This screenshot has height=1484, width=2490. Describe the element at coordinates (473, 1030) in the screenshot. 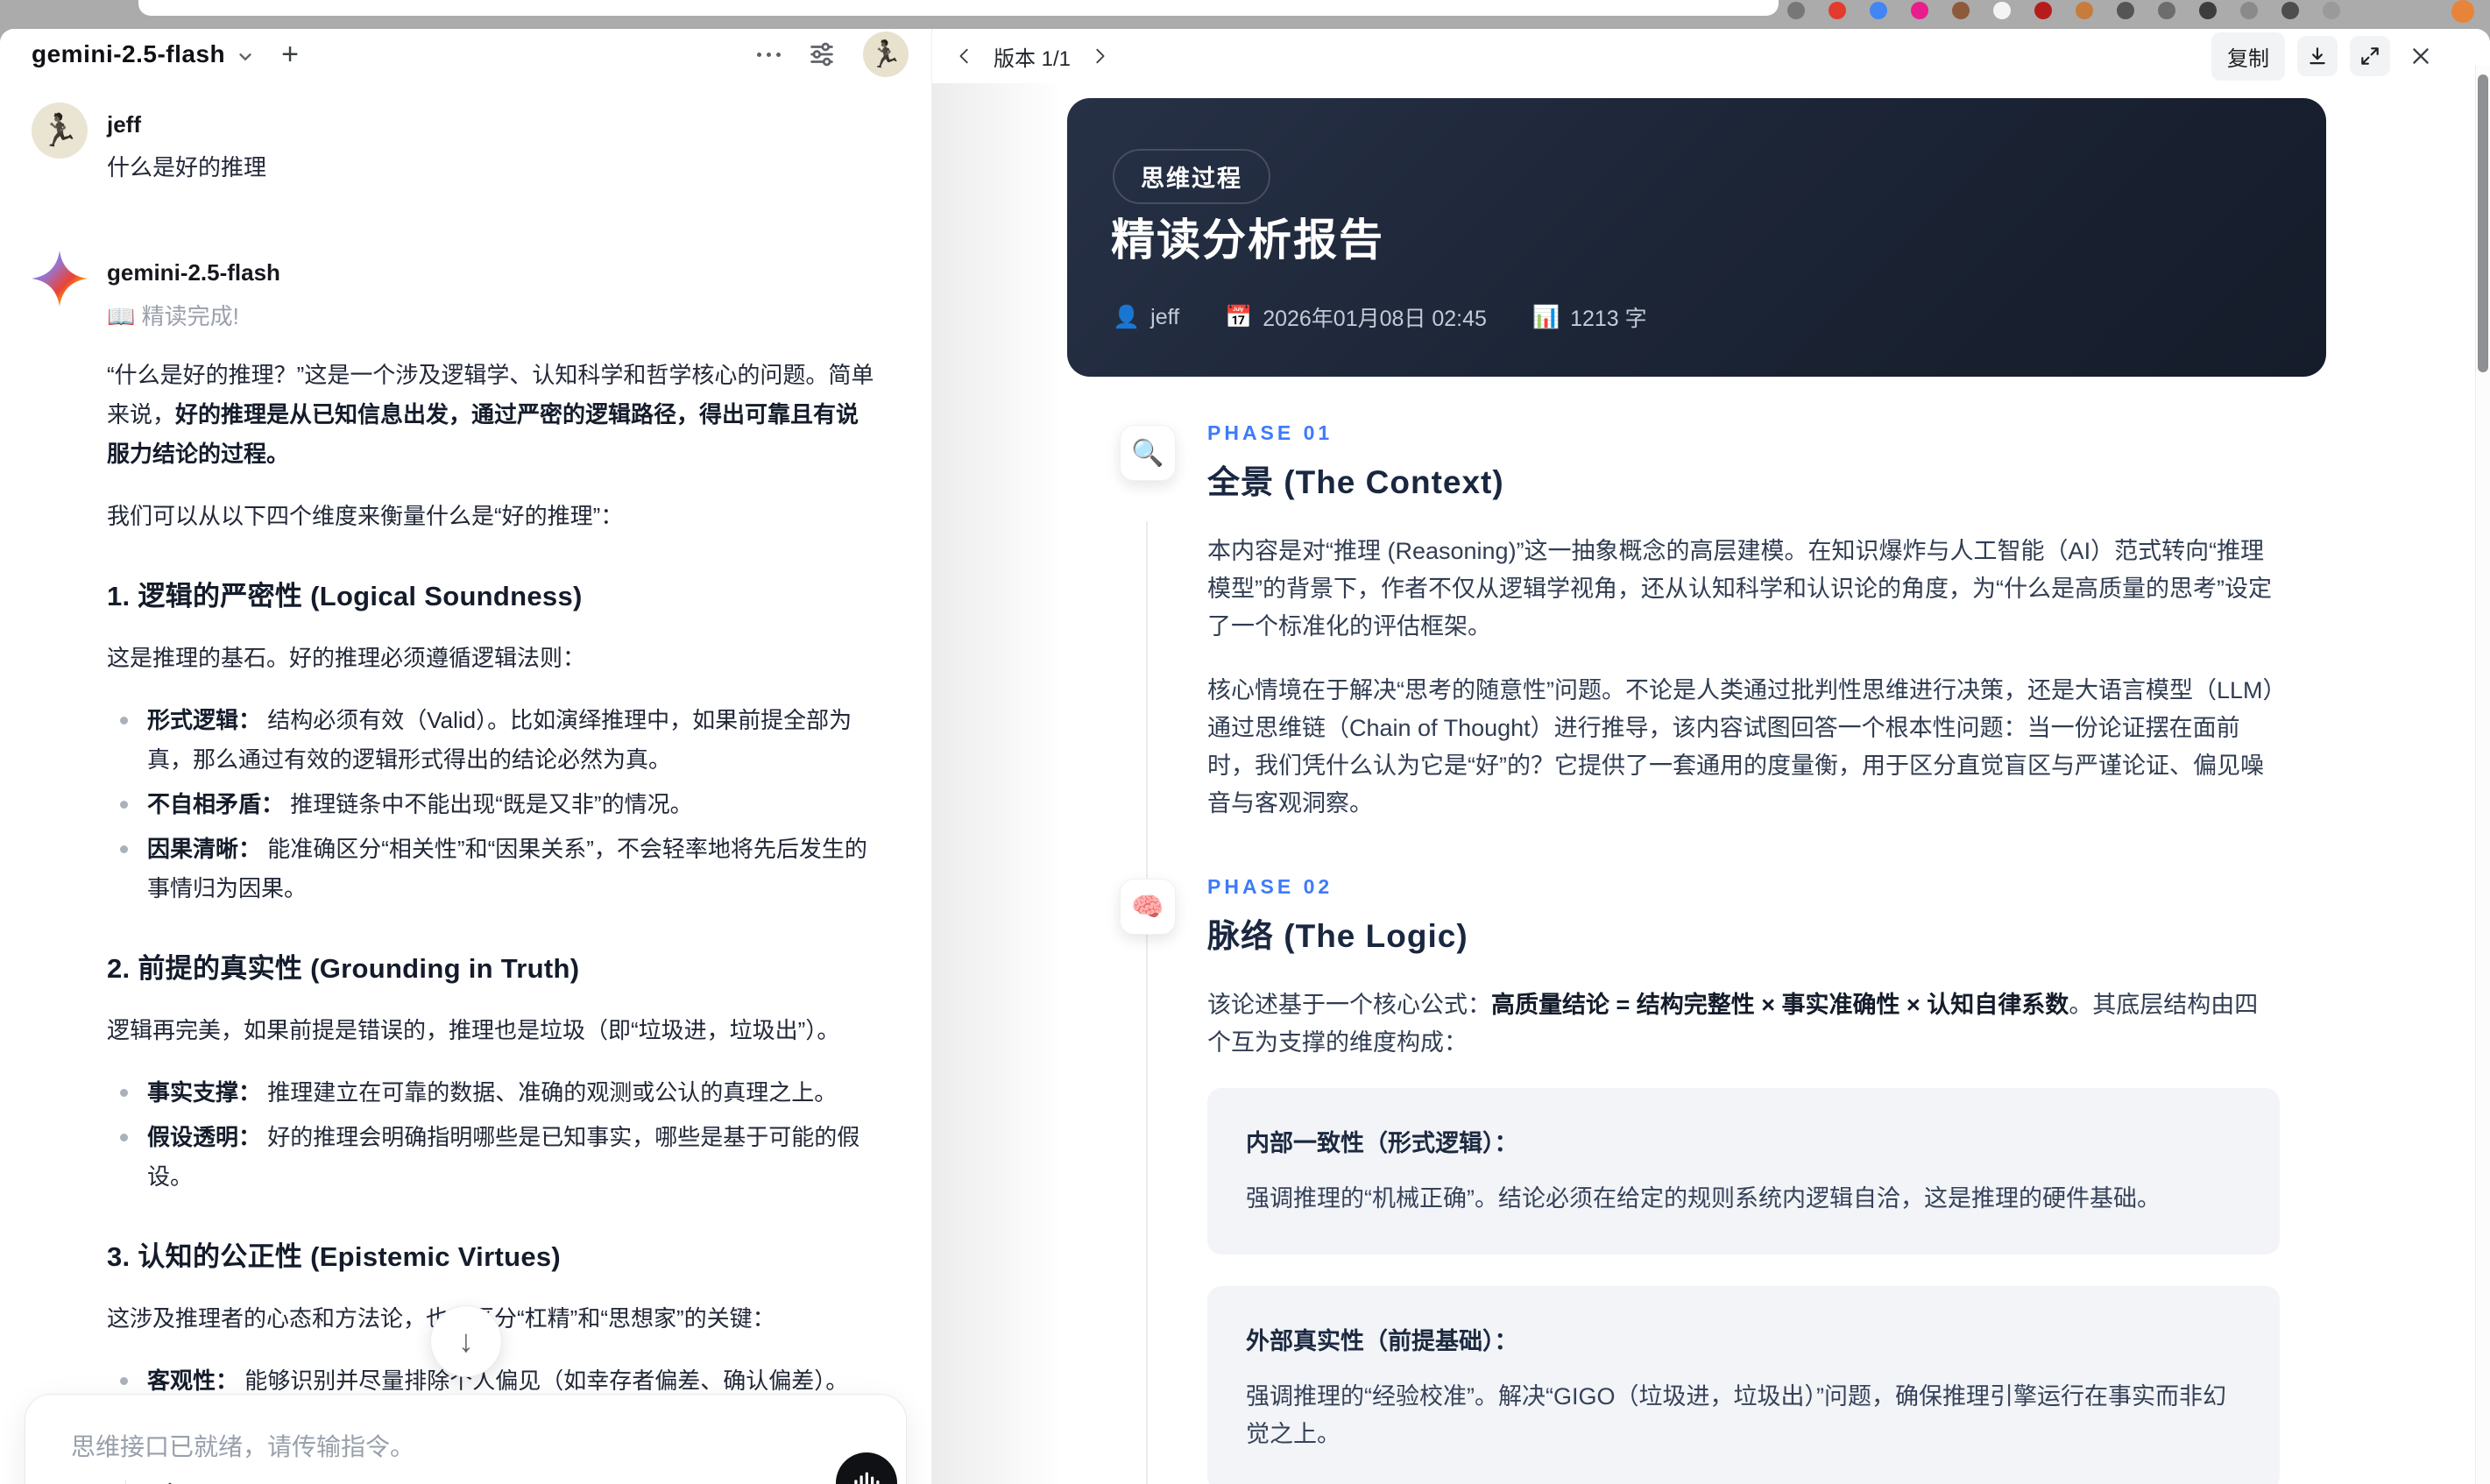

I see `section-desc: 逻辑再完美，如果前提是错误的，推理也是垃圾（即“垃圾进，垃圾出”）。` at that location.